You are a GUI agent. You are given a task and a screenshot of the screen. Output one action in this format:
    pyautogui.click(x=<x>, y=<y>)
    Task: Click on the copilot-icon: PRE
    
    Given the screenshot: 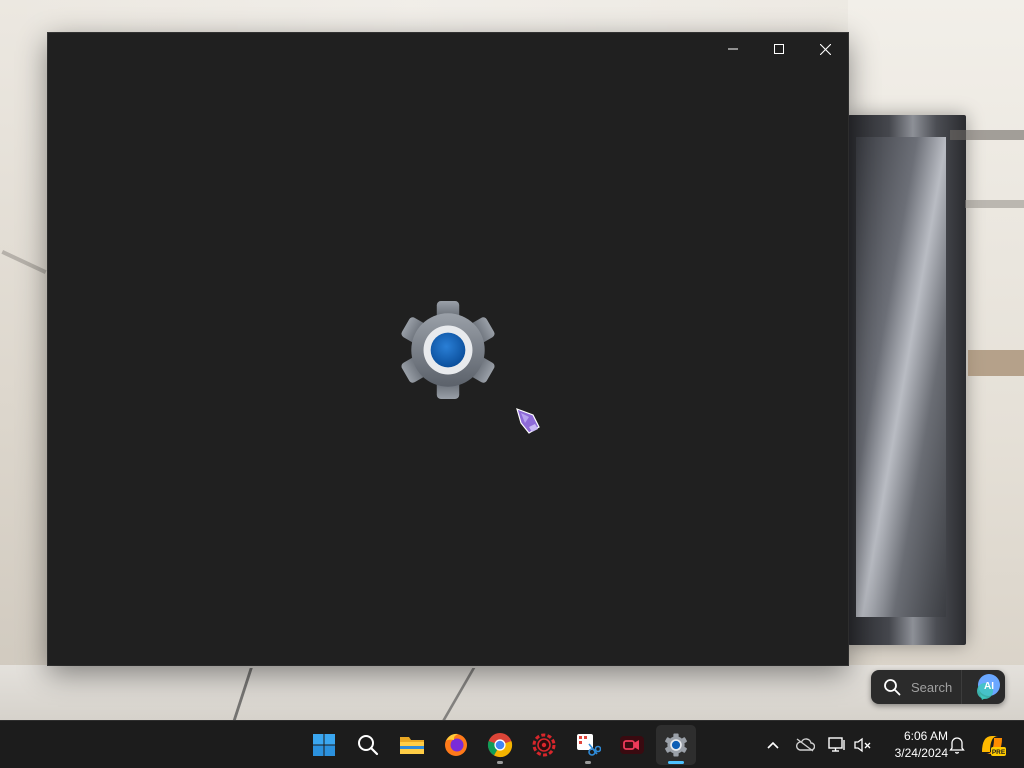 What is the action you would take?
    pyautogui.click(x=994, y=746)
    